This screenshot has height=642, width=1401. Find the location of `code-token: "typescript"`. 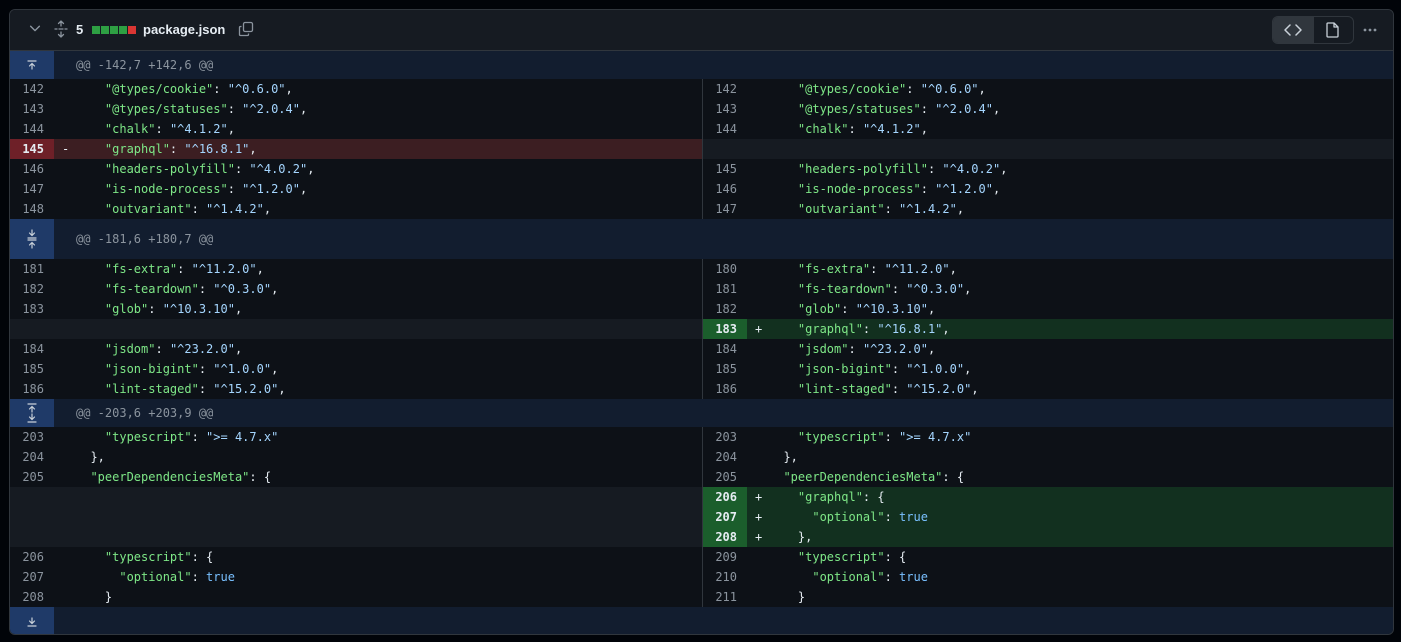

code-token: "typescript" is located at coordinates (827, 557).